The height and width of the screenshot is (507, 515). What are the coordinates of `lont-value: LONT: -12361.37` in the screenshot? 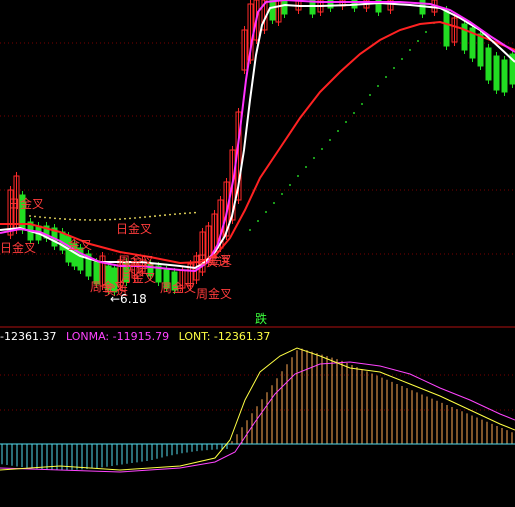 It's located at (224, 336).